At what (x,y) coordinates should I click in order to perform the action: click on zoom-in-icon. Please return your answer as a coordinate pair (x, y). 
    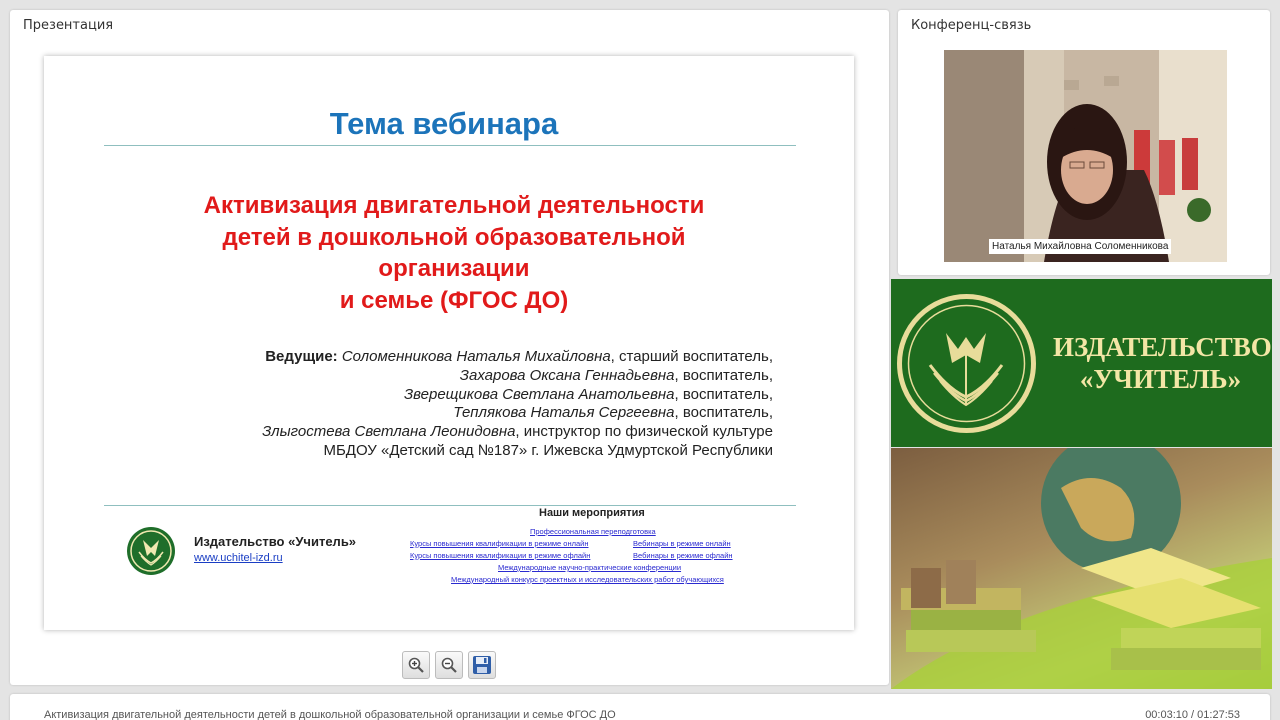
    Looking at the image, I should click on (416, 665).